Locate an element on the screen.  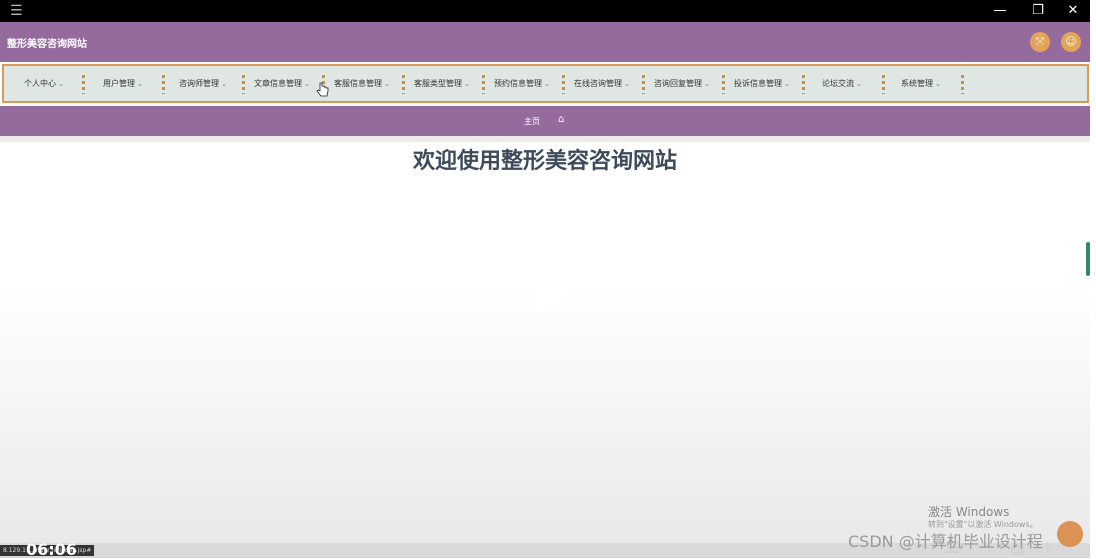
nav-item-online-consult-management: 在线咨询管理 ⌄ is located at coordinates (602, 83).